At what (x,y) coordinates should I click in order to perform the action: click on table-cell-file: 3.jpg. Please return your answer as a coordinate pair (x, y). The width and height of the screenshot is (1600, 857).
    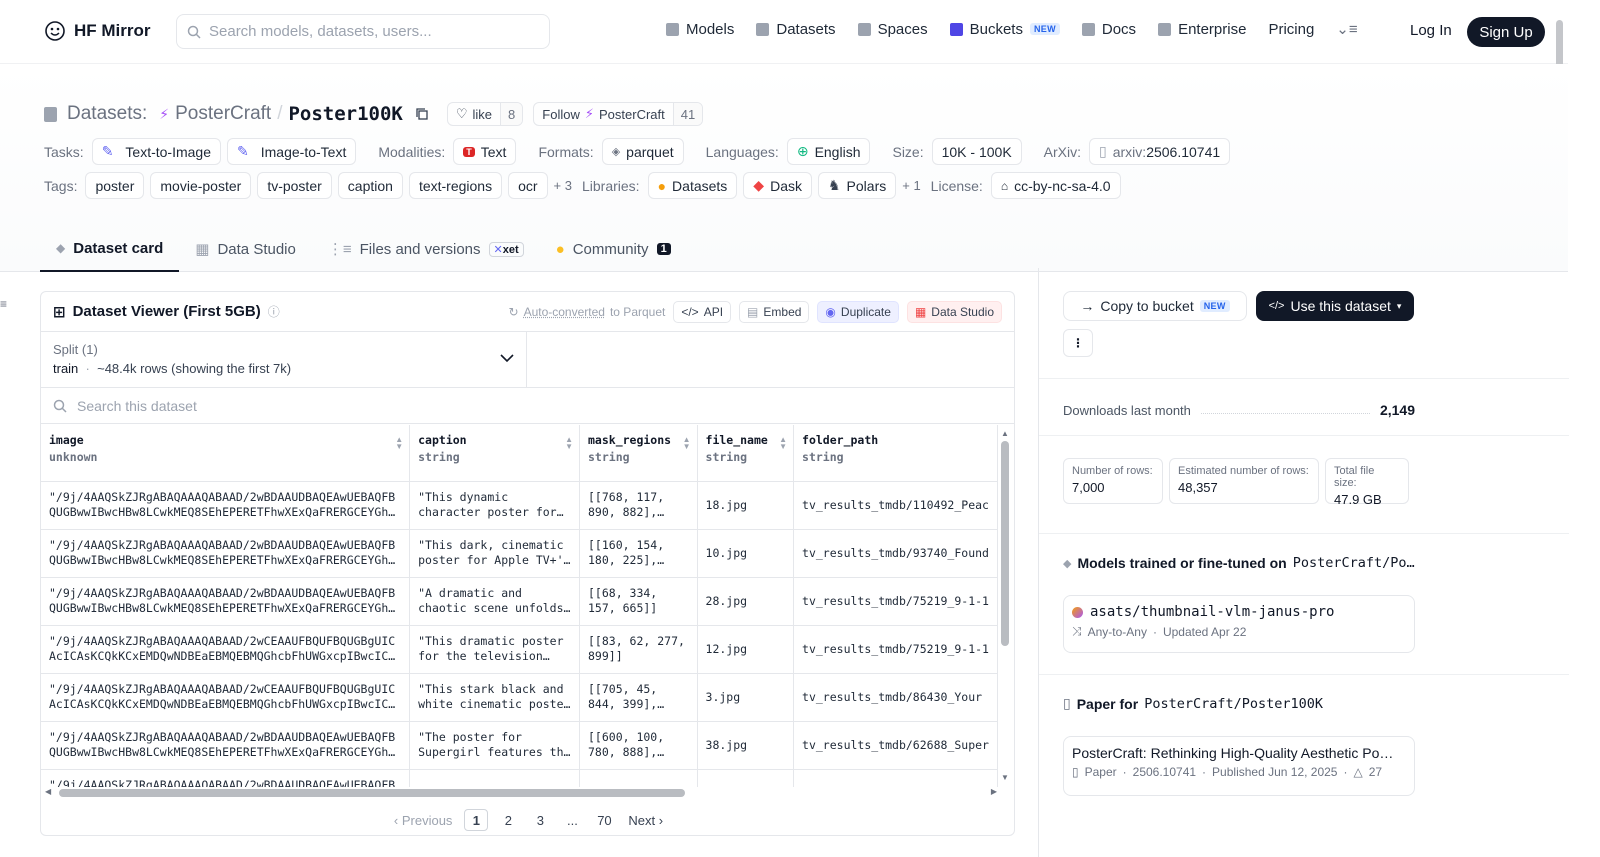
    Looking at the image, I should click on (746, 697).